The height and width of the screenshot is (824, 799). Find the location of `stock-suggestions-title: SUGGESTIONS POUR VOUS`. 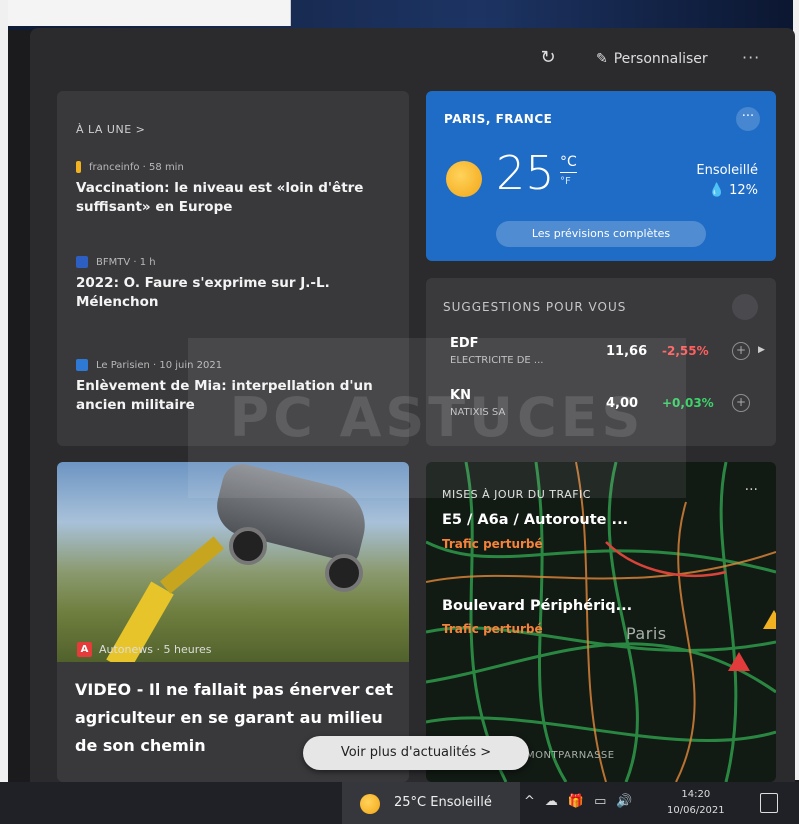

stock-suggestions-title: SUGGESTIONS POUR VOUS is located at coordinates (535, 307).